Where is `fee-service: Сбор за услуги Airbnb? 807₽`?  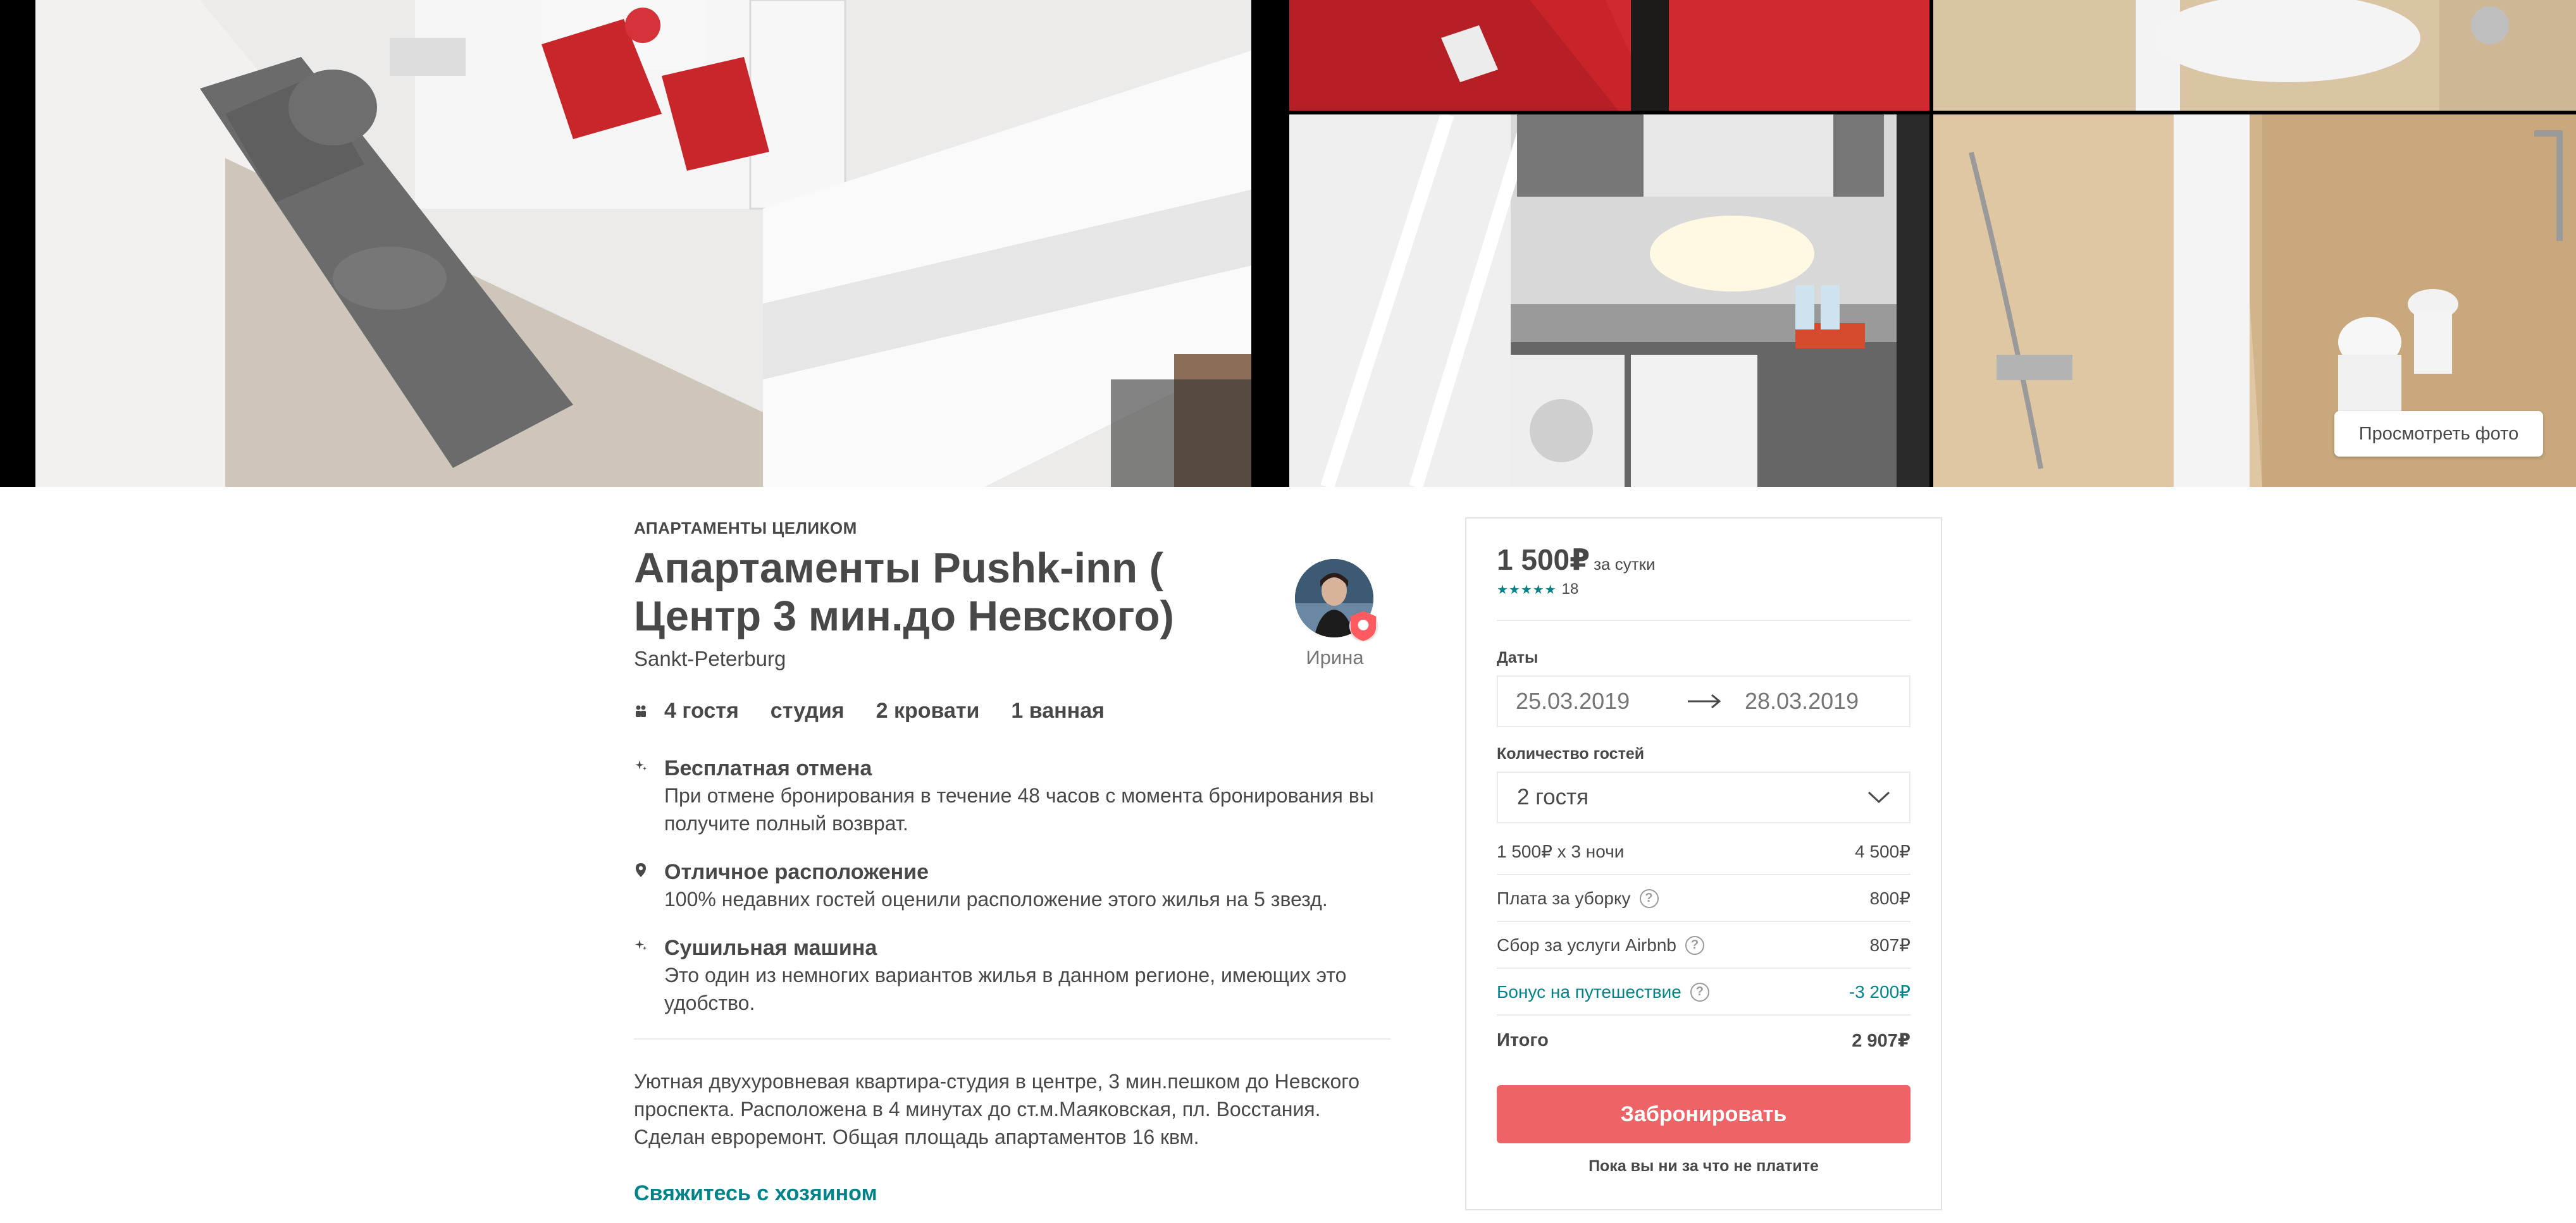 fee-service: Сбор за услуги Airbnb? 807₽ is located at coordinates (1704, 945).